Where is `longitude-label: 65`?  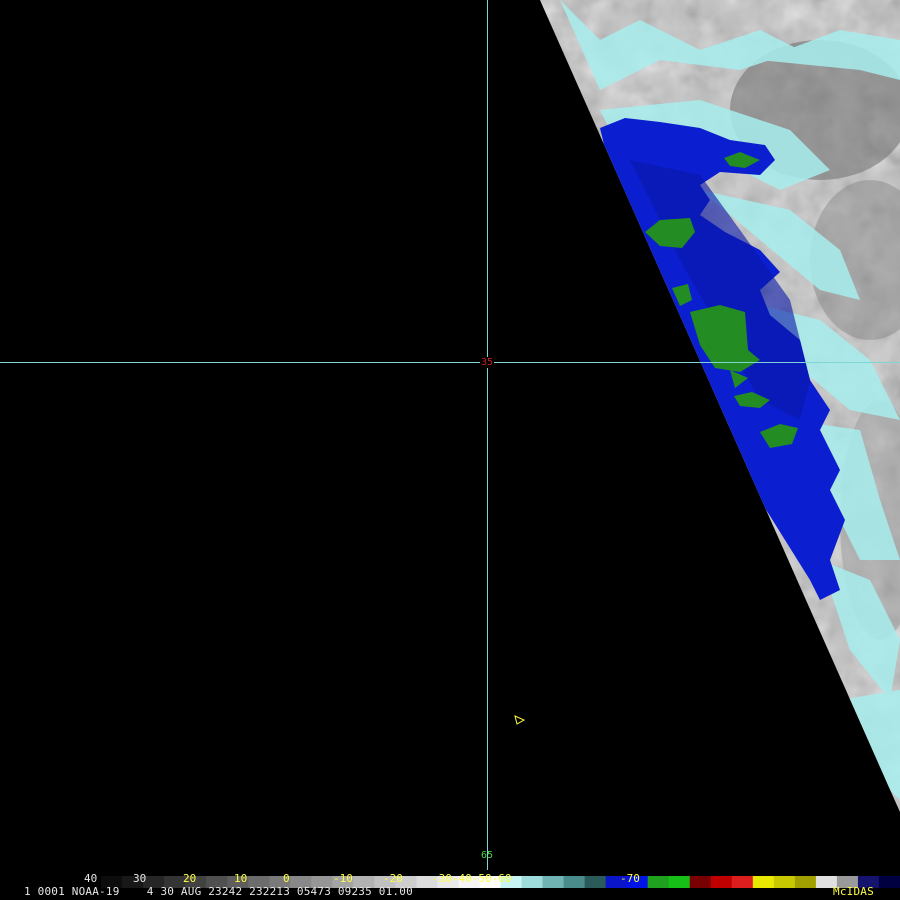 longitude-label: 65 is located at coordinates (487, 855).